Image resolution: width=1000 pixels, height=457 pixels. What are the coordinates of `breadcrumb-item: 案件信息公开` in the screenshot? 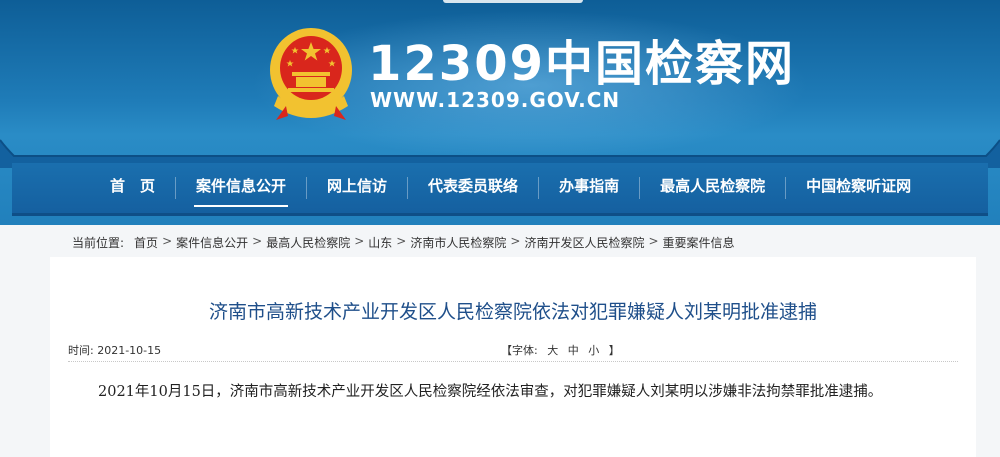 It's located at (212, 242).